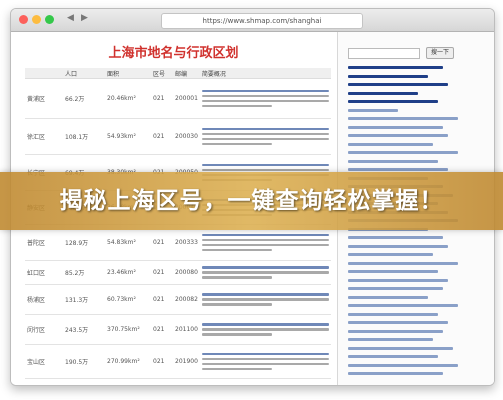 The height and width of the screenshot is (400, 503). I want to click on zoom-window-button, so click(49, 19).